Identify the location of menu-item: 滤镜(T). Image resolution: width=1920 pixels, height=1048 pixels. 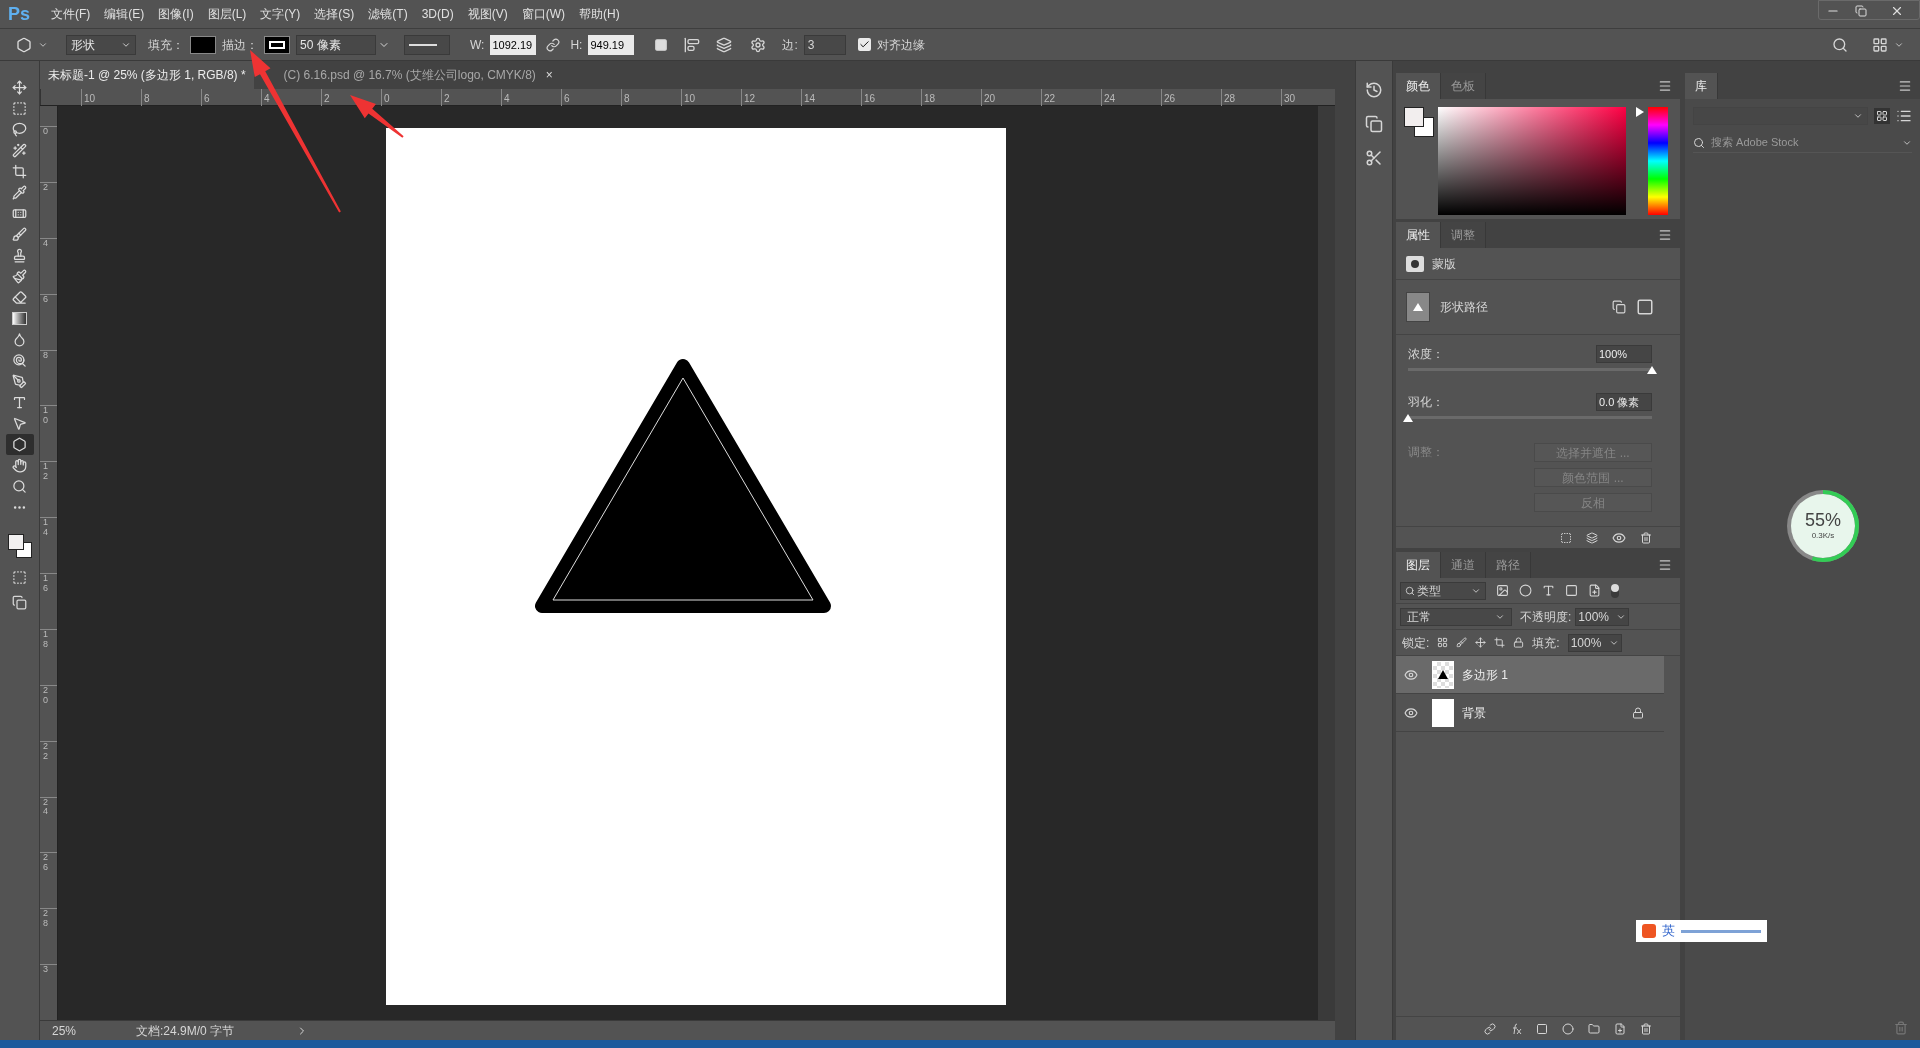
(388, 14).